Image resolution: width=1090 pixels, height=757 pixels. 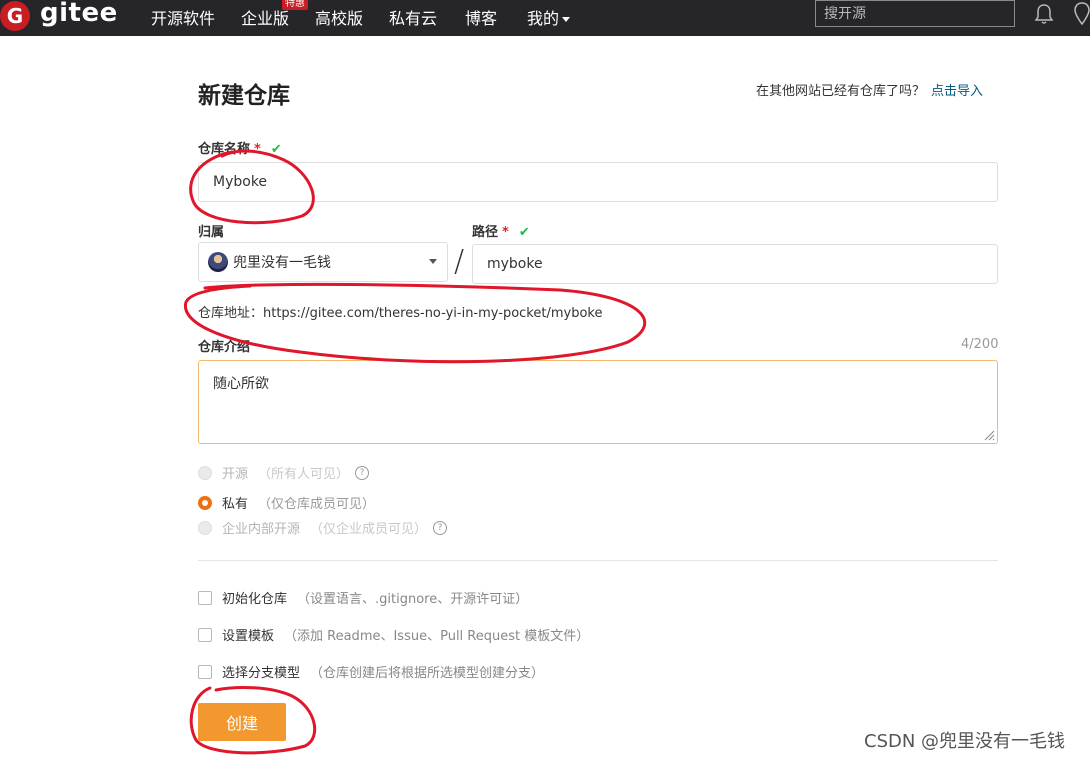 I want to click on resize-handle-icon, so click(x=989, y=435).